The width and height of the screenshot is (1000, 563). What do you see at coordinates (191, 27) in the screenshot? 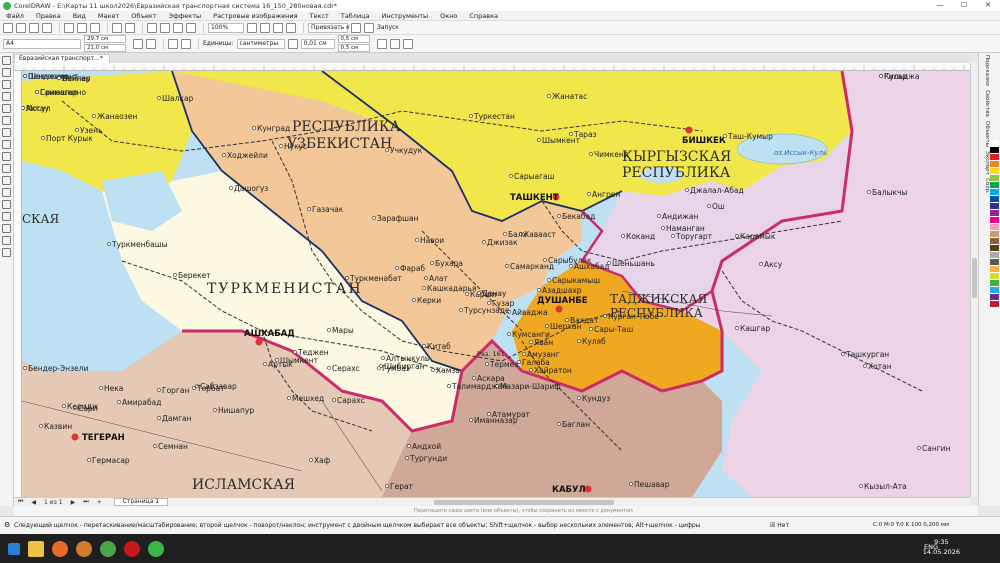
I see `publish-pdf-icon` at bounding box center [191, 27].